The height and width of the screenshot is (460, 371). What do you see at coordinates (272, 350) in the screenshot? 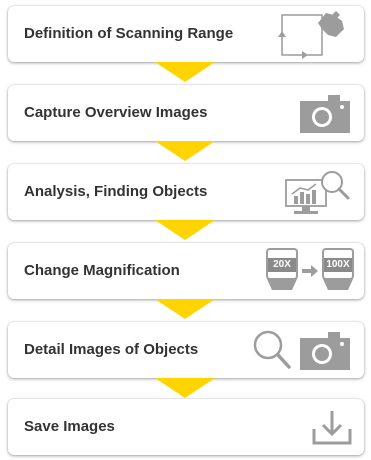
I see `magnifier-icon` at bounding box center [272, 350].